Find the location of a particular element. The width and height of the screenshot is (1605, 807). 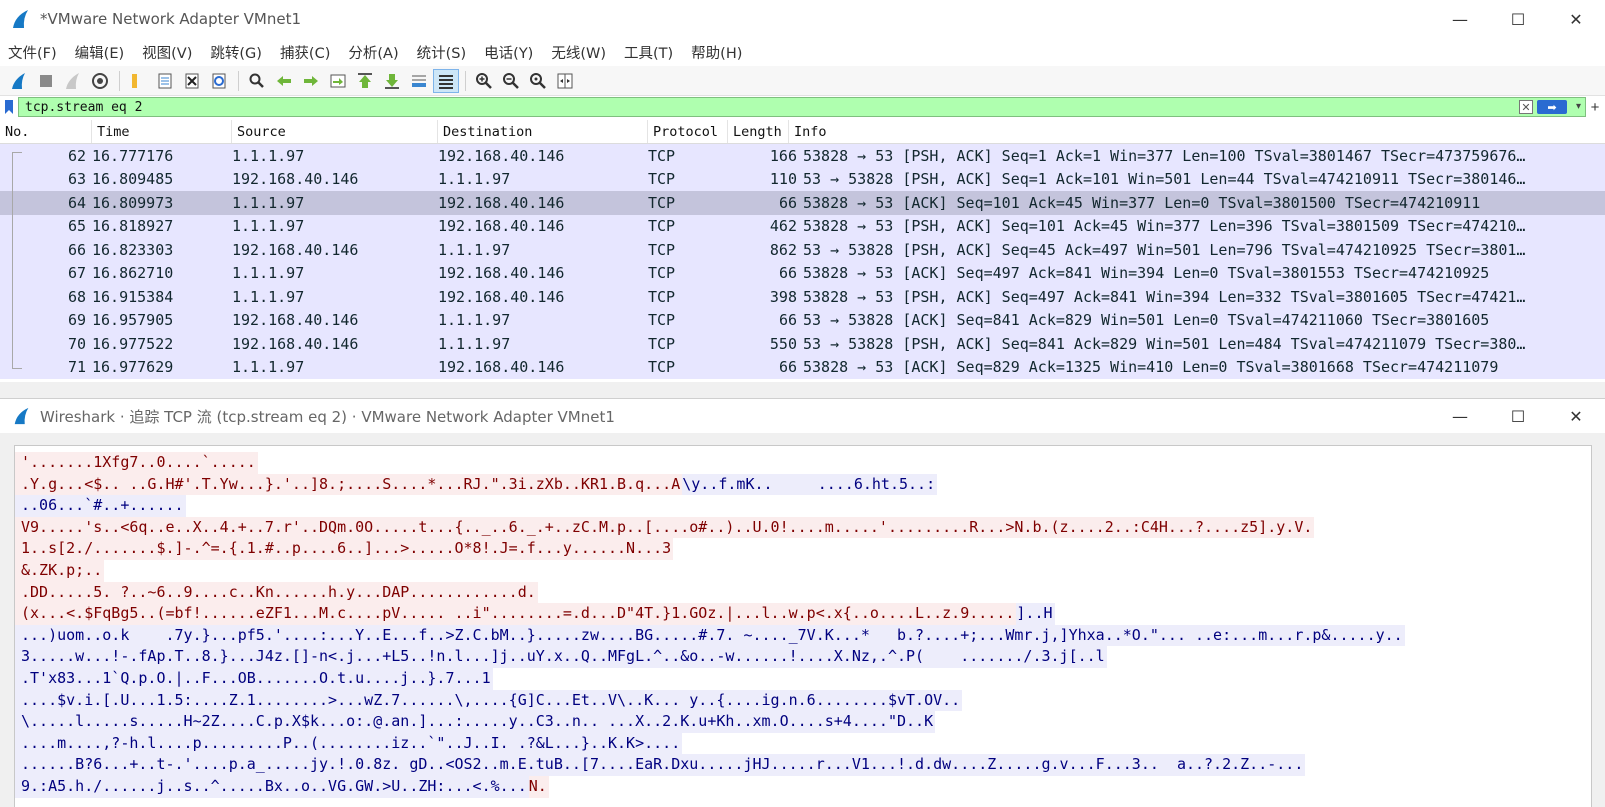

filter-bookmark-icon is located at coordinates (9, 107).